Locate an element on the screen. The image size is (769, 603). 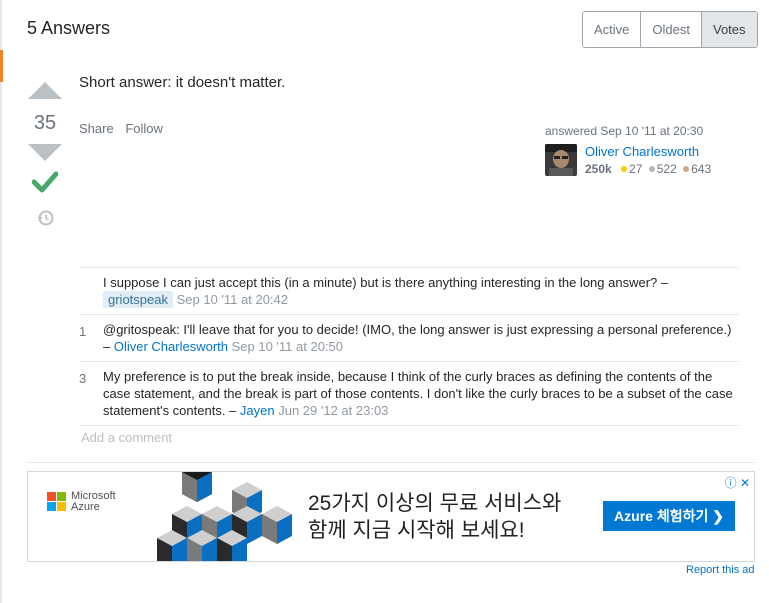
ad-headline: 25가지 이상의 무료 서비스와 함께 지금 시작해 보세요! is located at coordinates (434, 517).